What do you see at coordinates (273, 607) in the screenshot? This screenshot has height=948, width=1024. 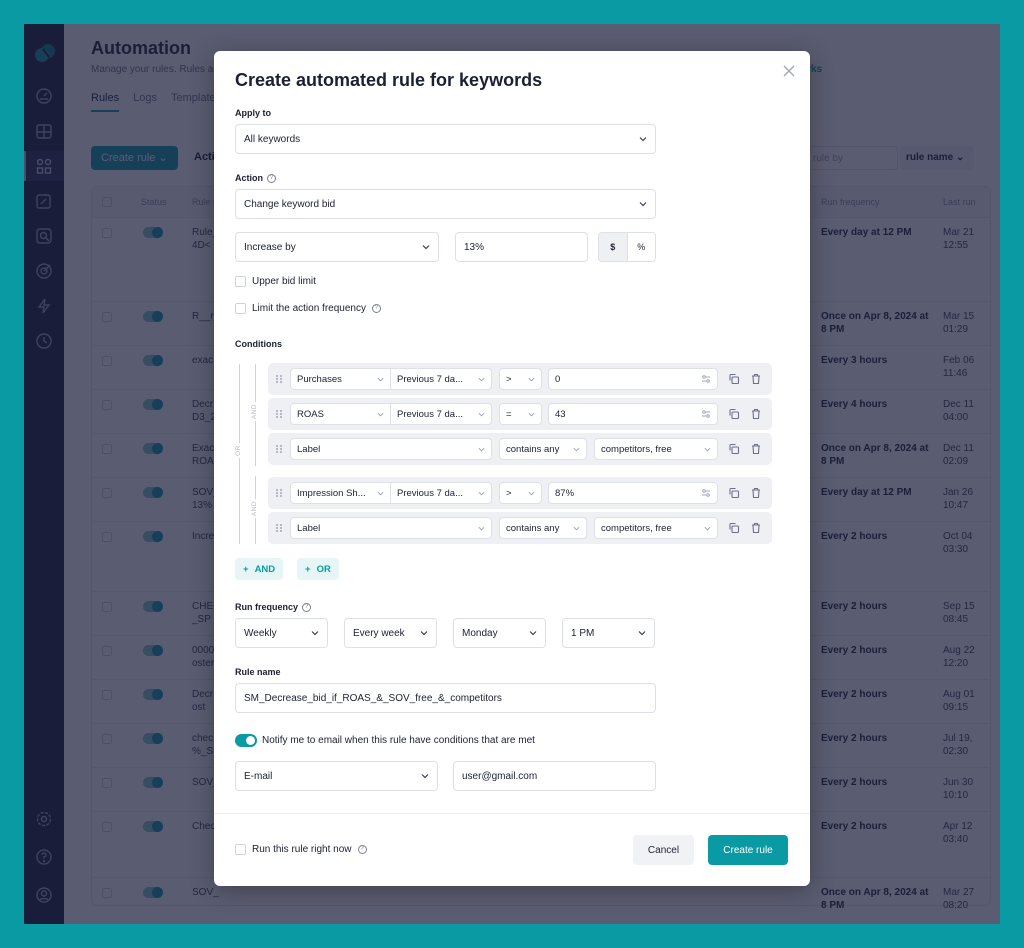 I see `run-frequency-label: Run frequency?` at bounding box center [273, 607].